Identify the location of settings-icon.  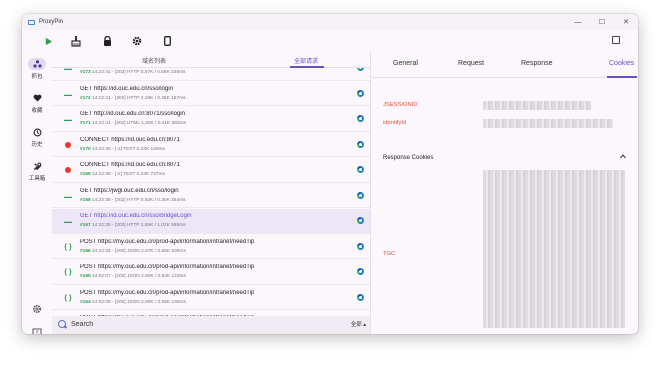
(37, 309).